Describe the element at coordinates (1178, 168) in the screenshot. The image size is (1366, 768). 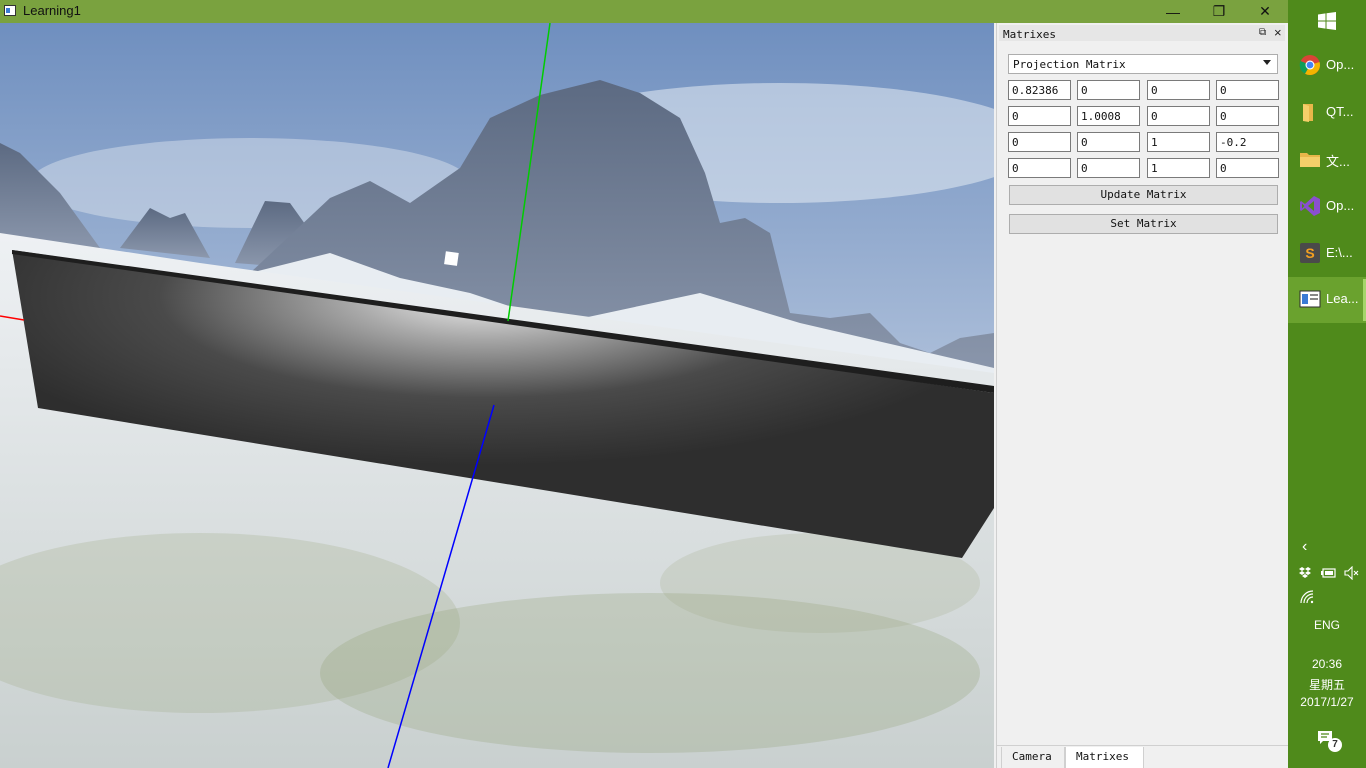
I see `matrix-cell-r3c2: 1` at that location.